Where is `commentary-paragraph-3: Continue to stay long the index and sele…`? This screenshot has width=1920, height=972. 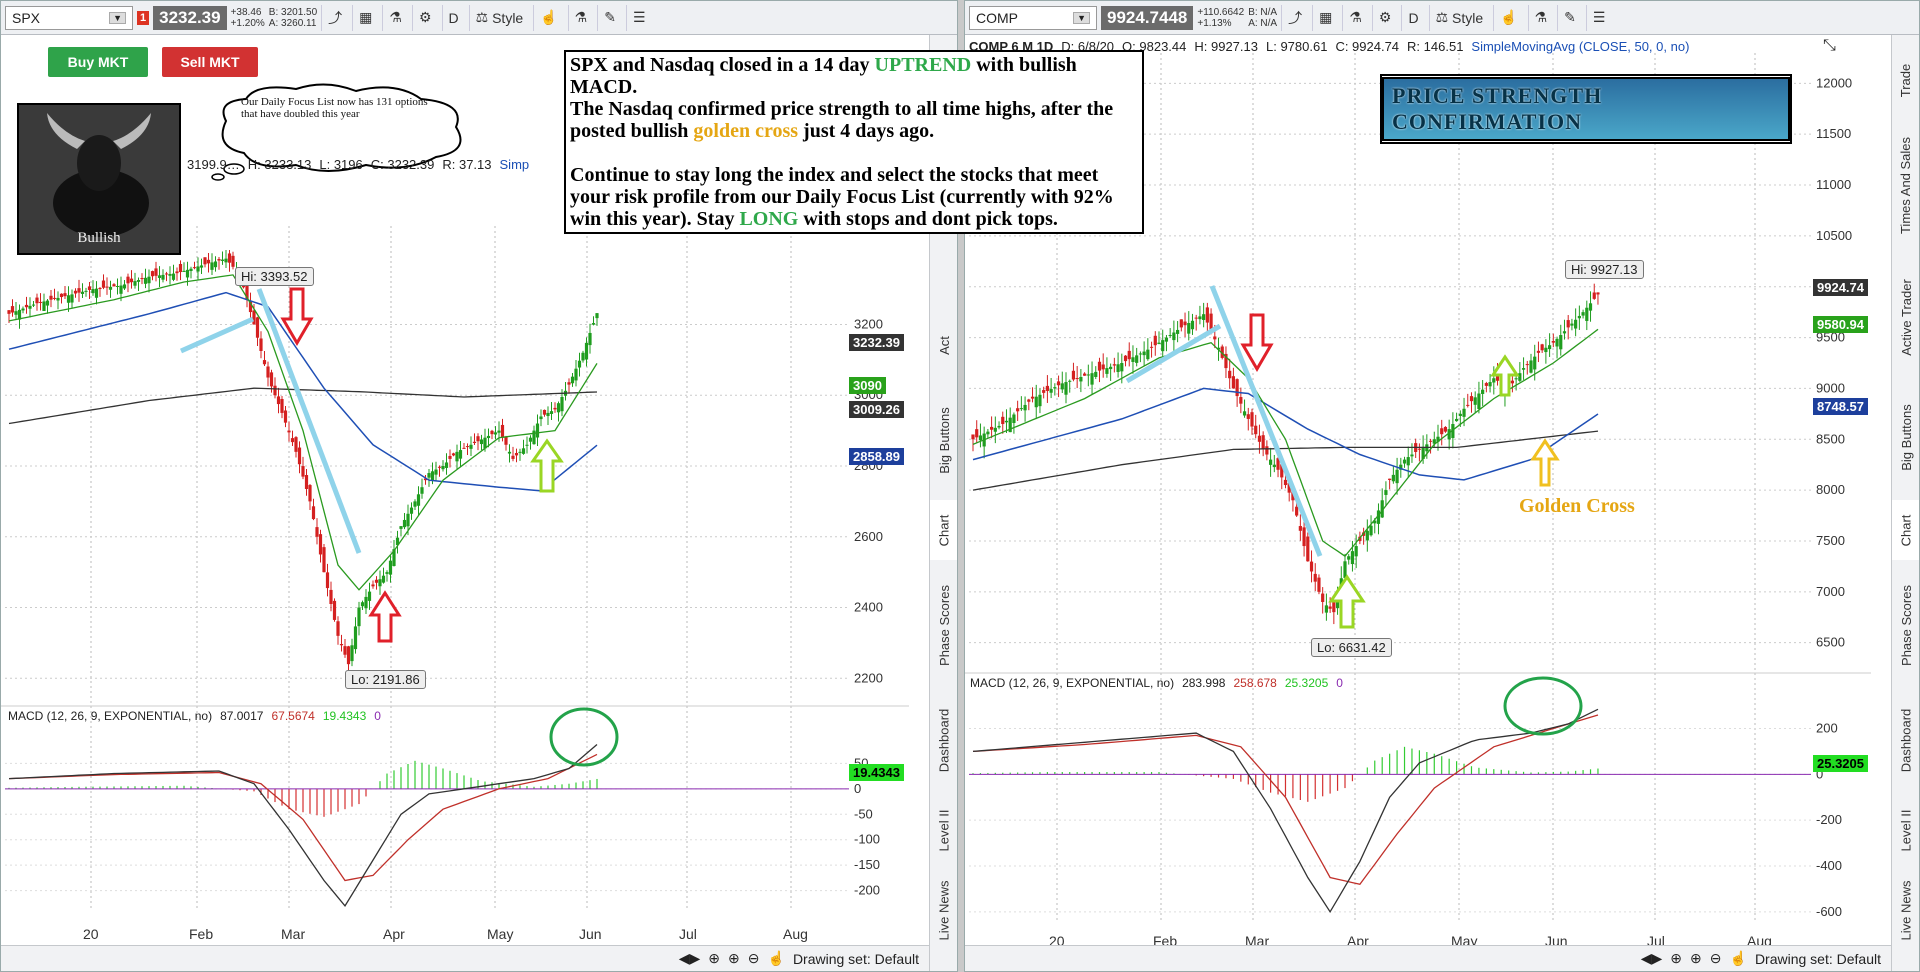 commentary-paragraph-3: Continue to stay long the index and sele… is located at coordinates (854, 197).